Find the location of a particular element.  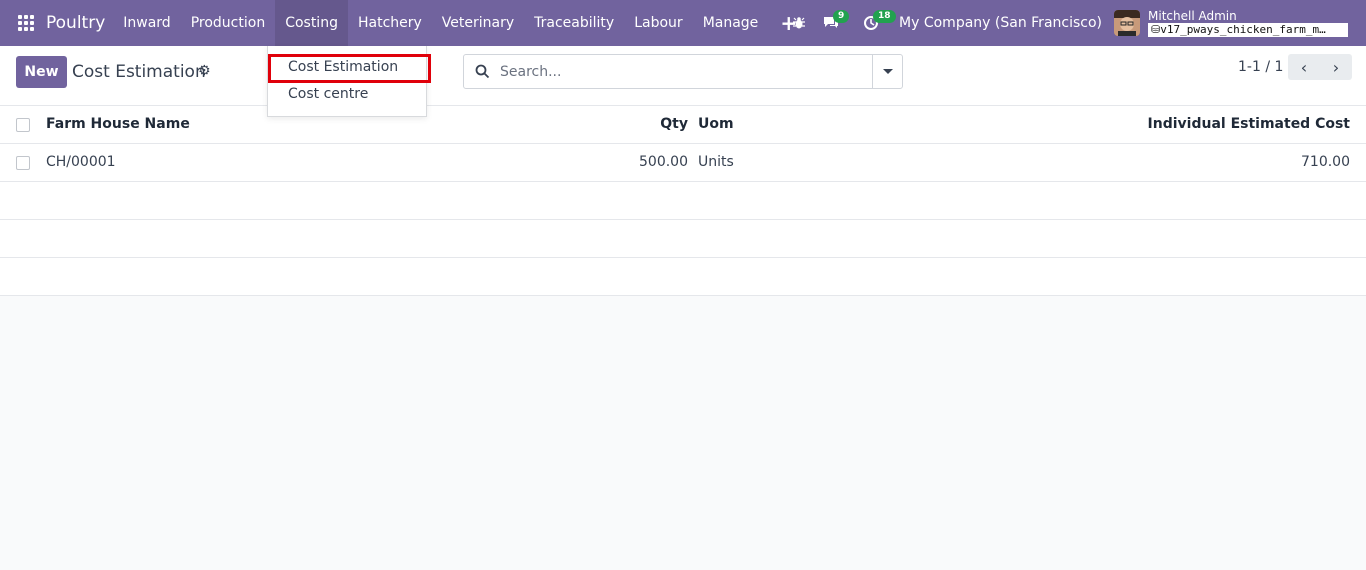

new-button: New is located at coordinates (41, 72).